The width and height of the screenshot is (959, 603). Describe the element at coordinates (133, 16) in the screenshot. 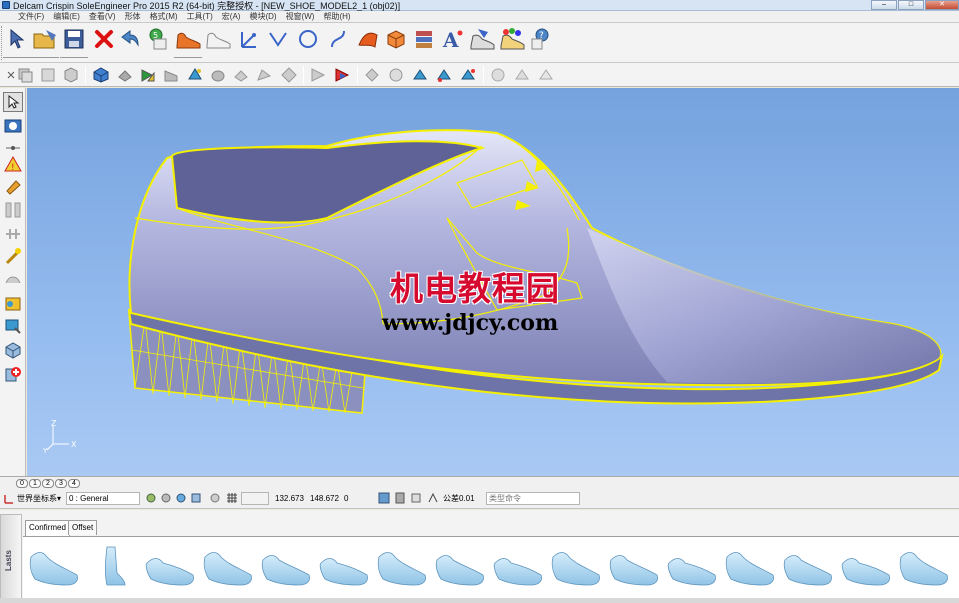

I see `menu-shape: 形体` at that location.